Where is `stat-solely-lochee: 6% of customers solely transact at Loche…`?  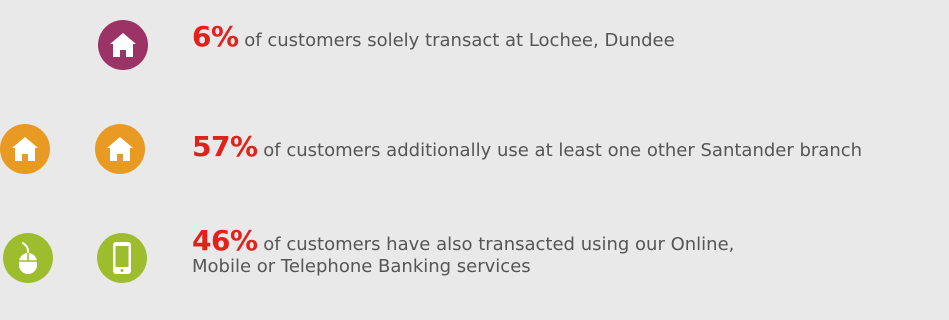
stat-solely-lochee: 6% of customers solely transact at Loche… is located at coordinates (433, 37).